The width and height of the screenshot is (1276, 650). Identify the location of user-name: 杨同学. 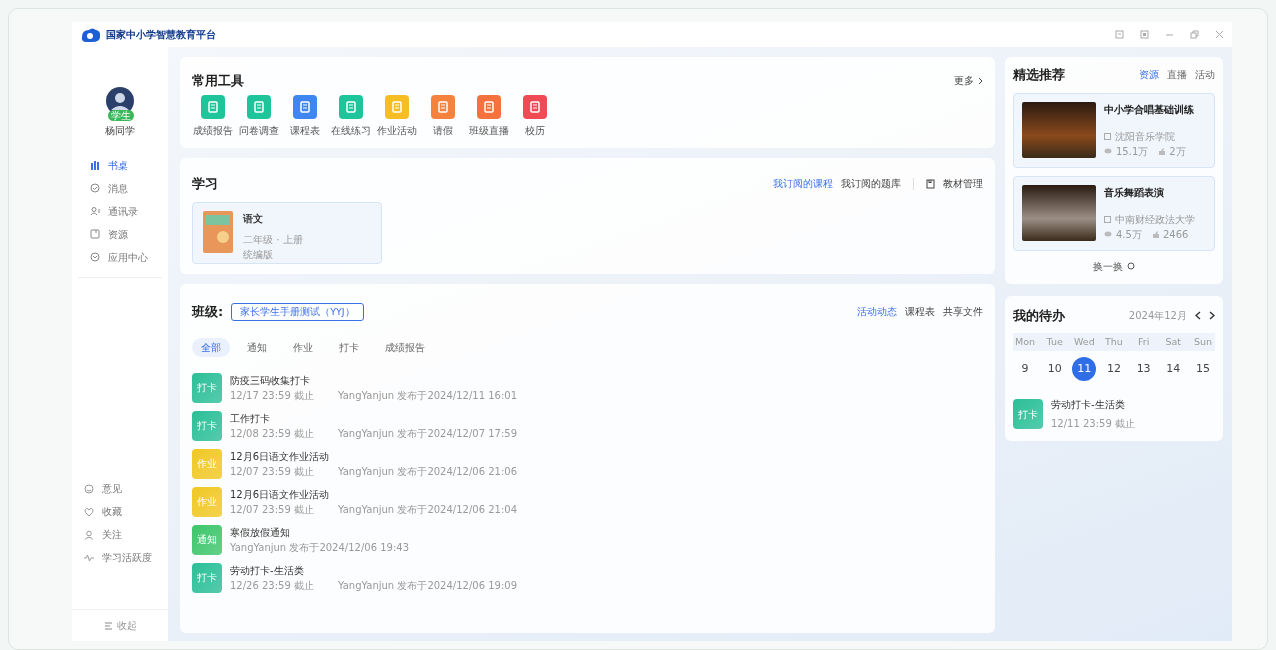
(120, 131).